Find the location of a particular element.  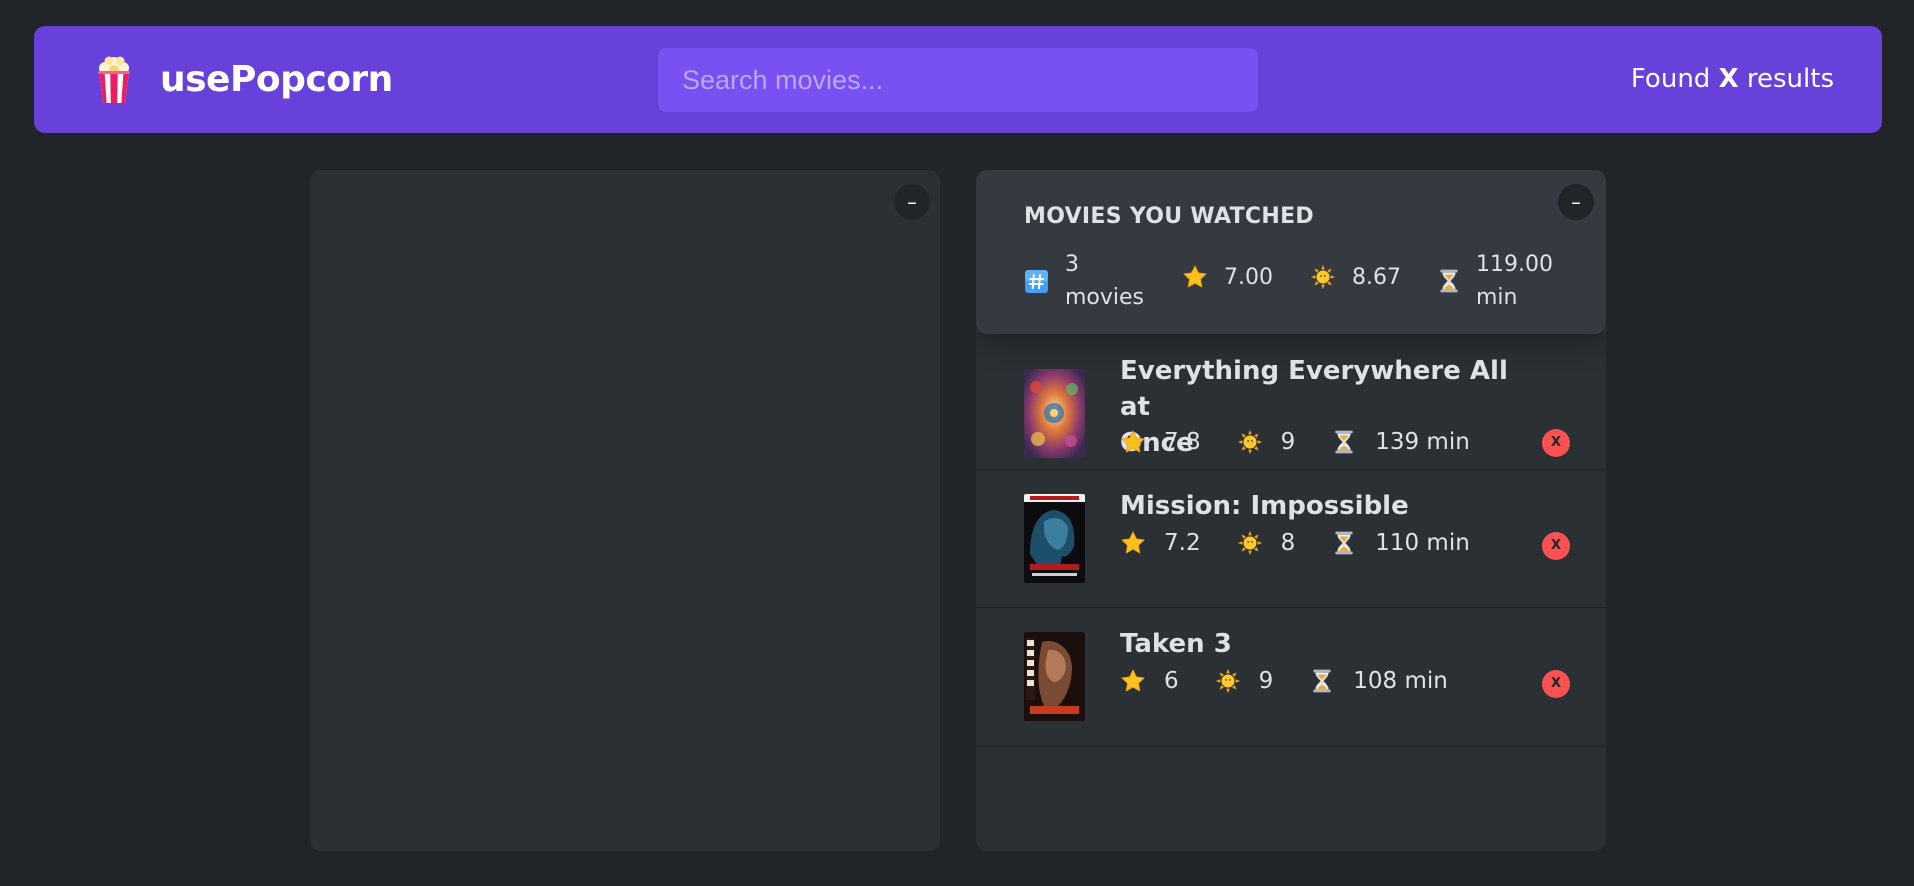

stat-count-text: 3 movies is located at coordinates (1104, 281).